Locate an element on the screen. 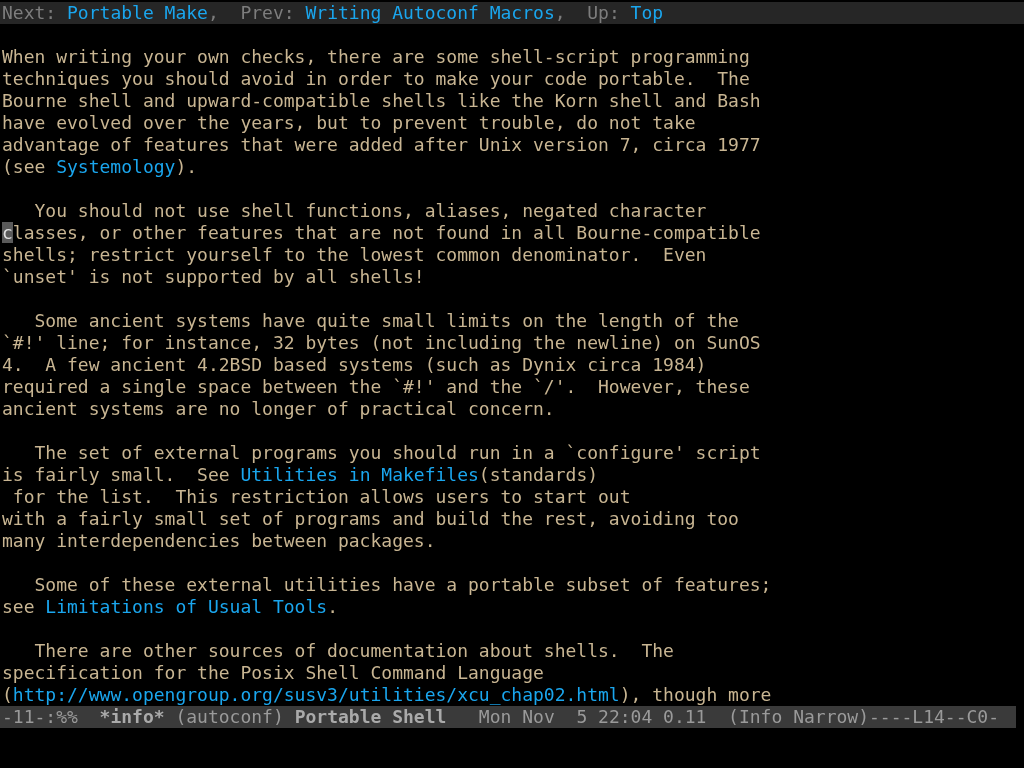 The image size is (1024, 768). nav-label: , Up: is located at coordinates (587, 12).